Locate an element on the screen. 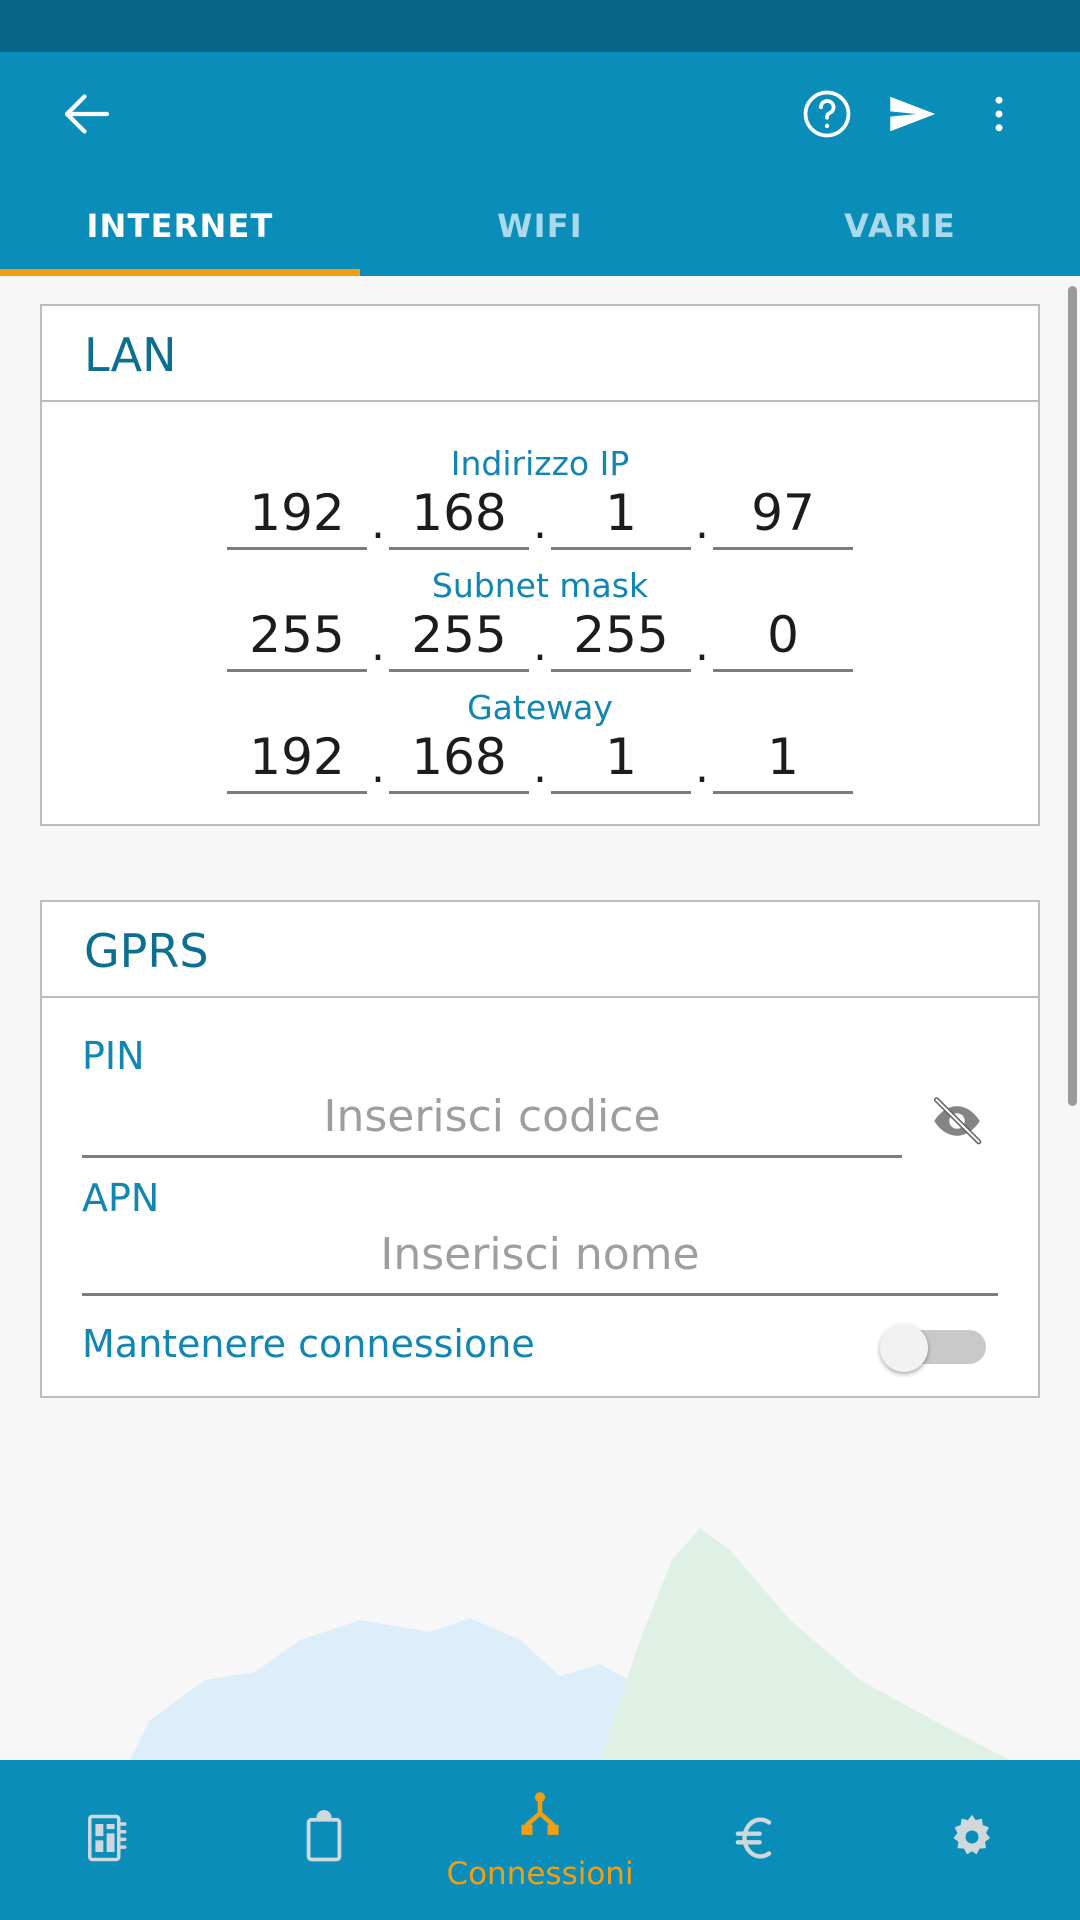  apn-input: Inserisci nome is located at coordinates (540, 1262).